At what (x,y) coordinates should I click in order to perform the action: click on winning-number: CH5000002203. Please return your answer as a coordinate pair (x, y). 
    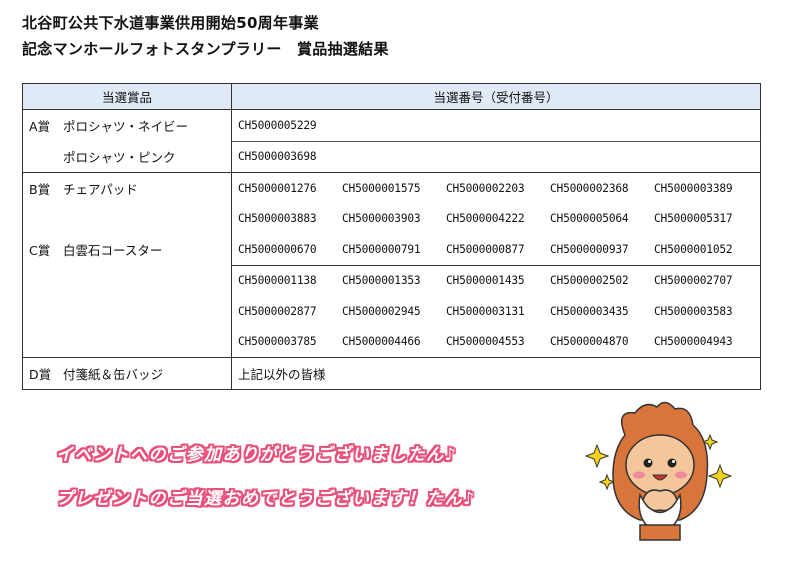
    Looking at the image, I should click on (485, 188).